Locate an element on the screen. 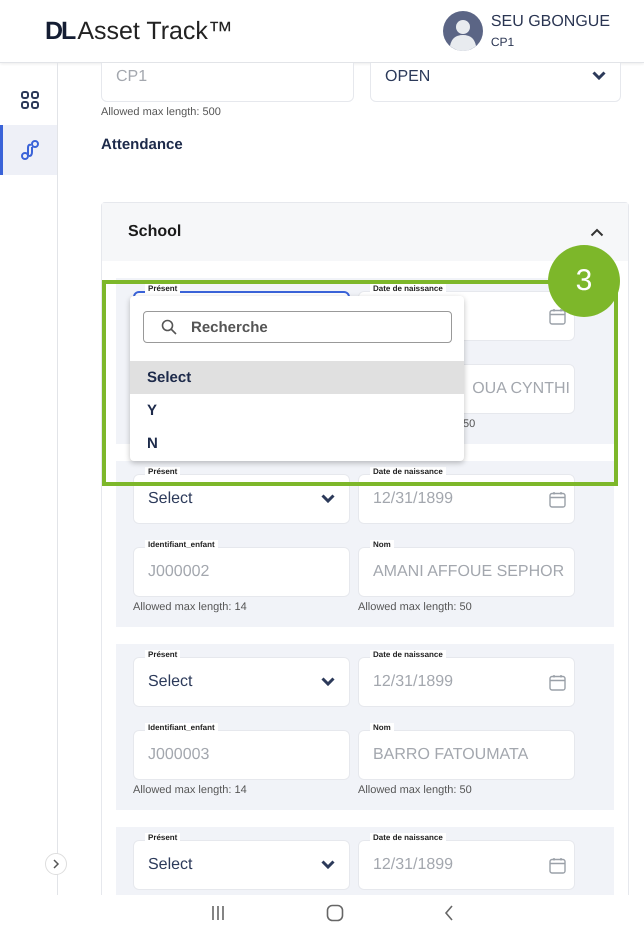  app-title: Asset Track™ is located at coordinates (155, 31).